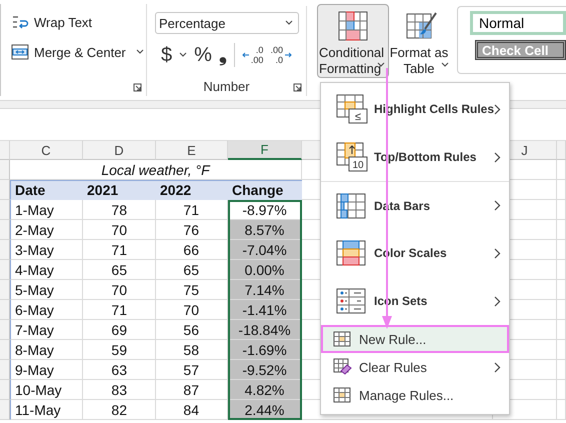 The height and width of the screenshot is (423, 566). Describe the element at coordinates (166, 55) in the screenshot. I see `currency-button: $` at that location.